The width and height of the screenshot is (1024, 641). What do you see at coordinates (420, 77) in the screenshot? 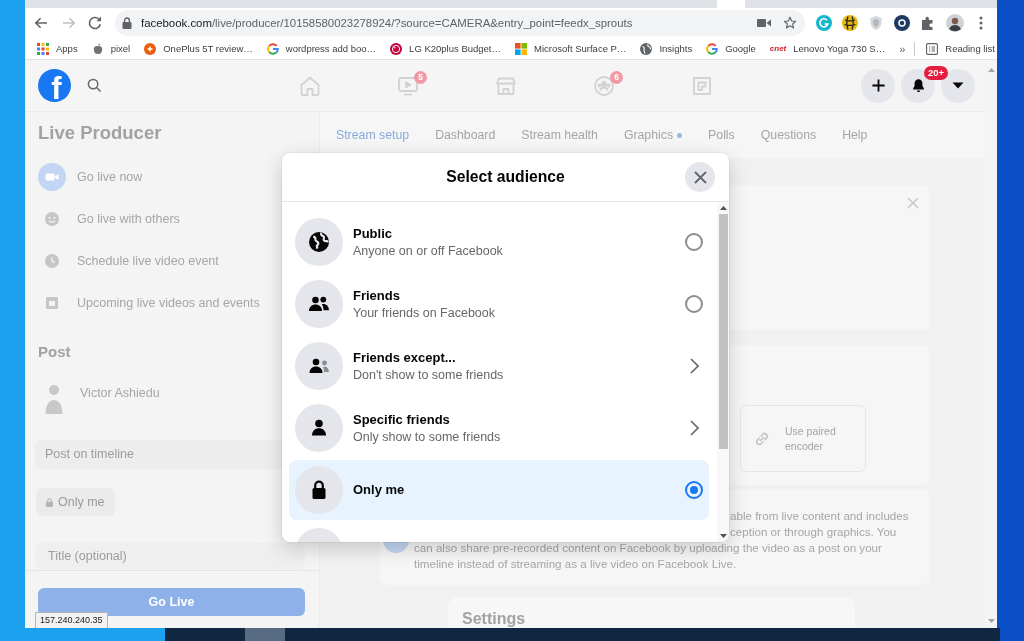
I see `count-badge: 5` at bounding box center [420, 77].